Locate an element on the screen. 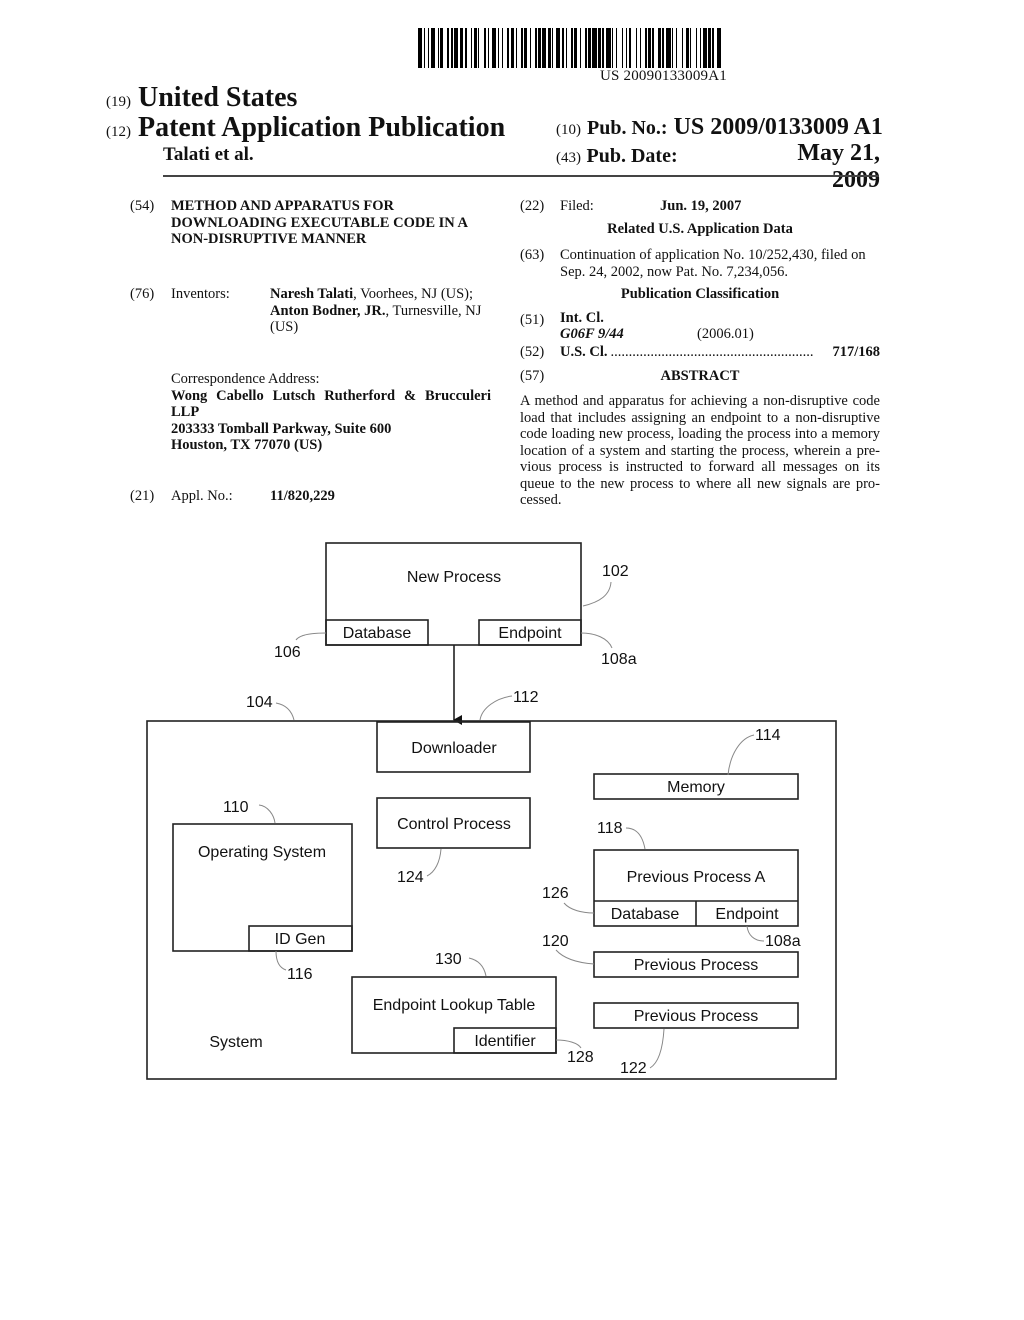  identifier-label: Identifier is located at coordinates (505, 1041).